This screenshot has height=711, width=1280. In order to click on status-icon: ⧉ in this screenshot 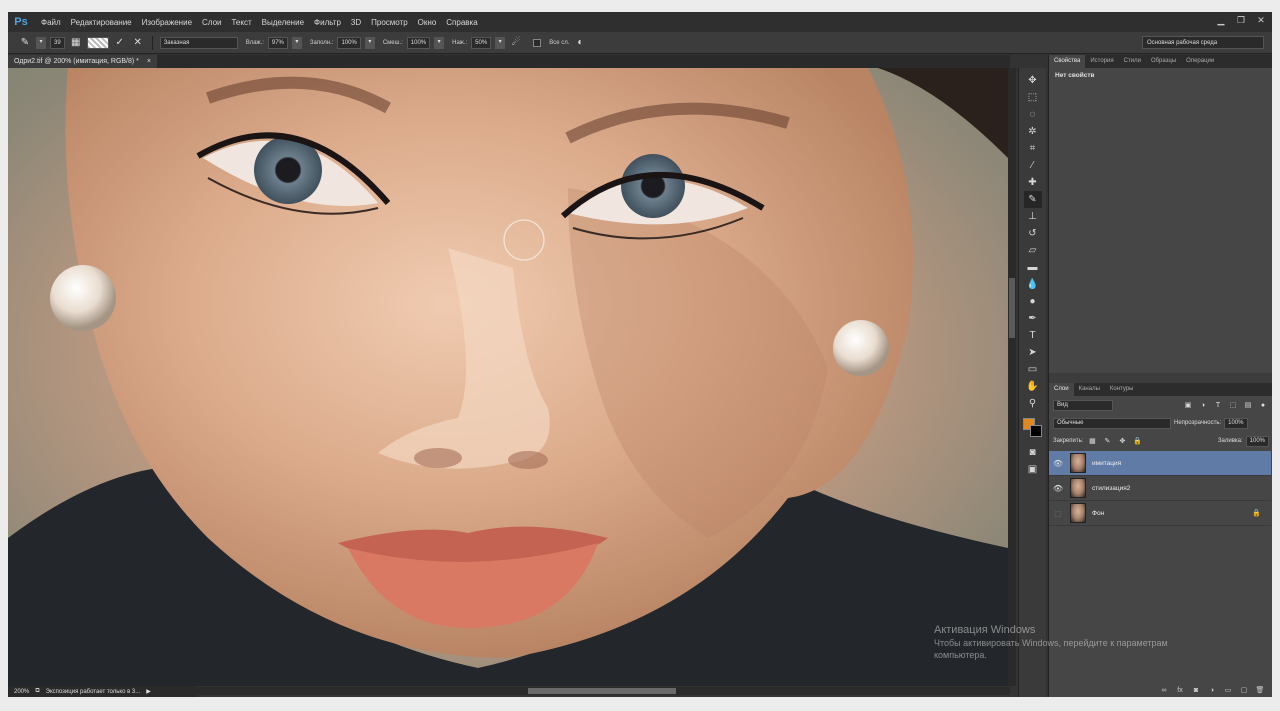, I will do `click(37, 691)`.